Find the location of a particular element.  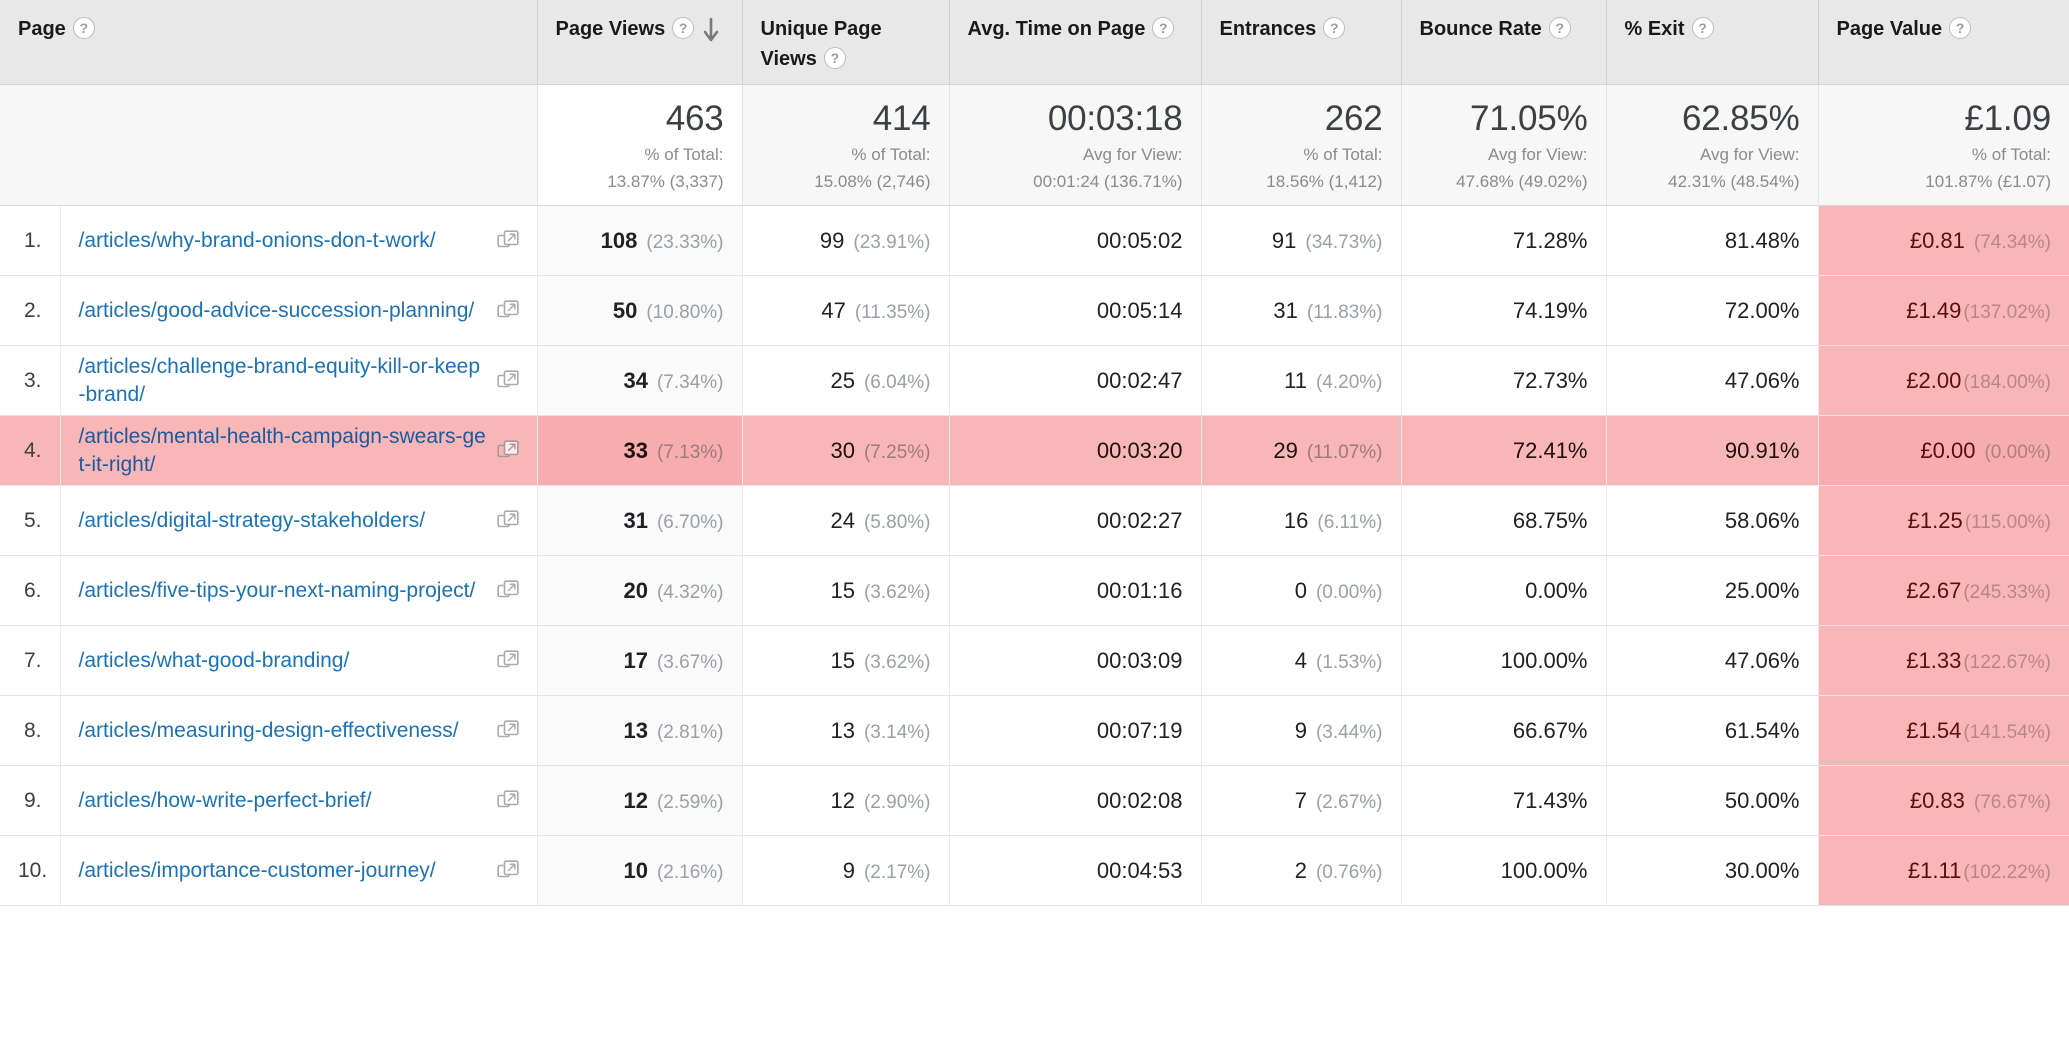

bounce-rate-cell: 74.19% is located at coordinates (1504, 310).